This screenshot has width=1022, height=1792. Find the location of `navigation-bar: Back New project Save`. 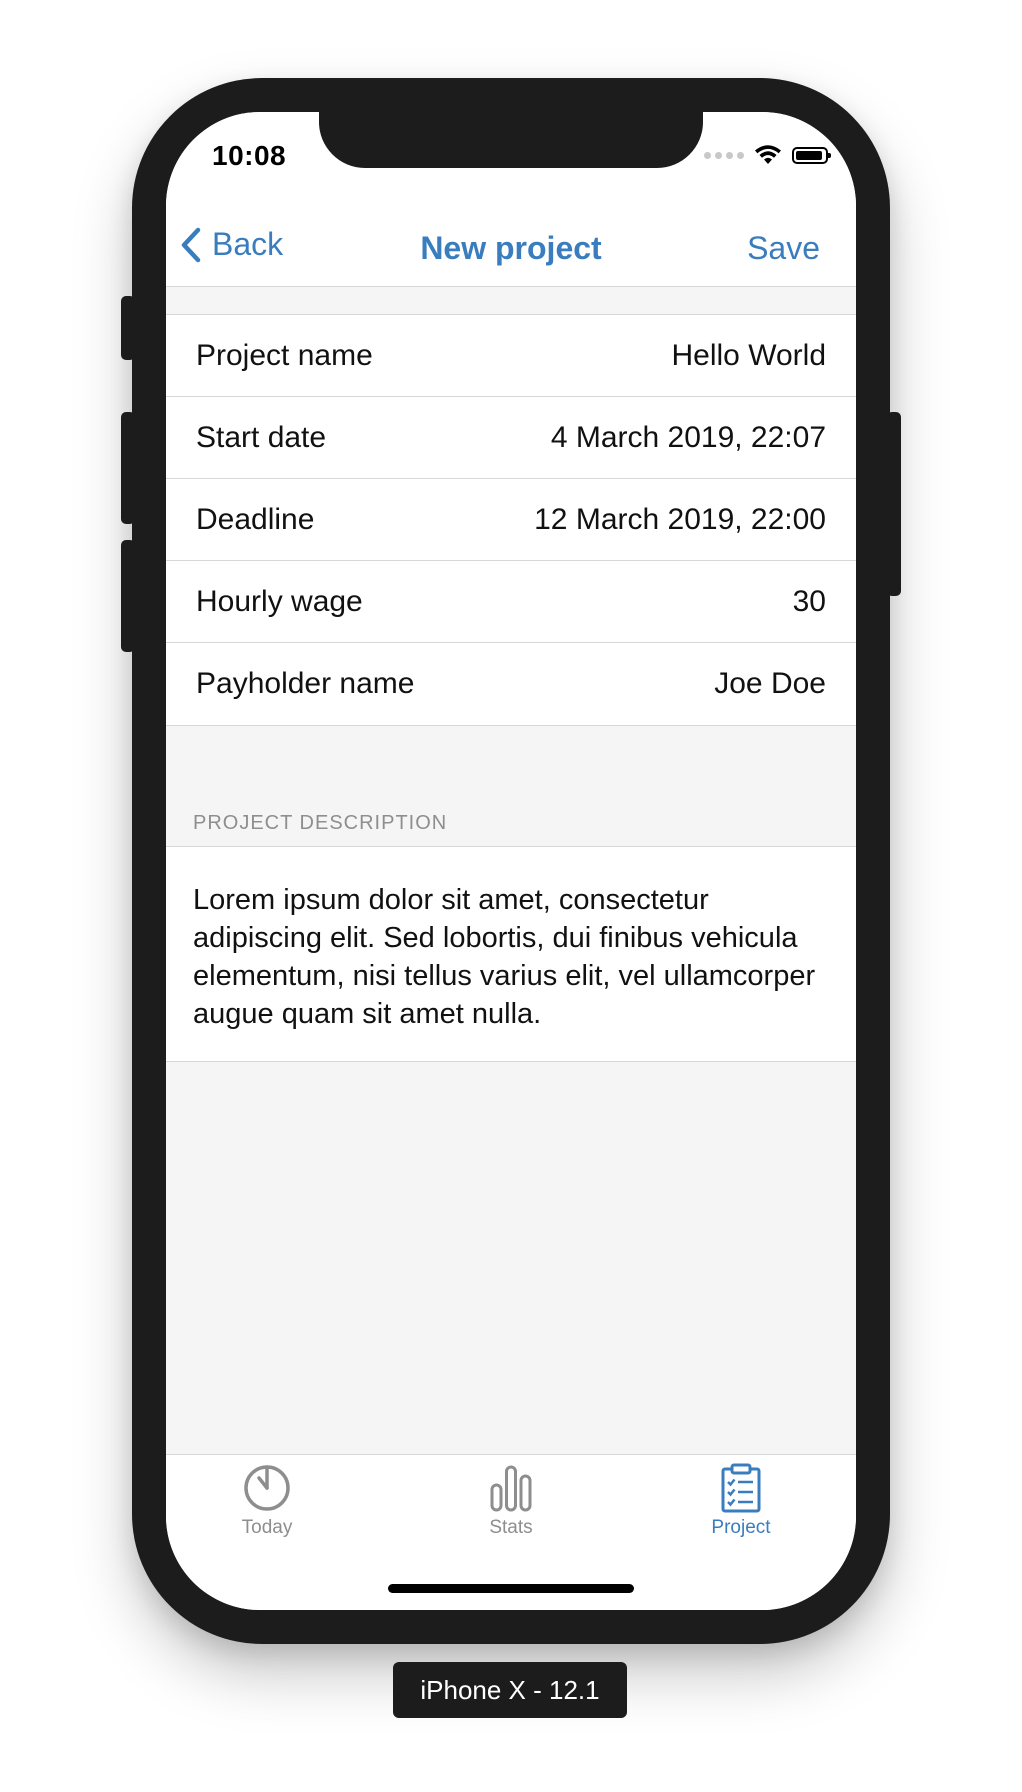

navigation-bar: Back New project Save is located at coordinates (511, 249).